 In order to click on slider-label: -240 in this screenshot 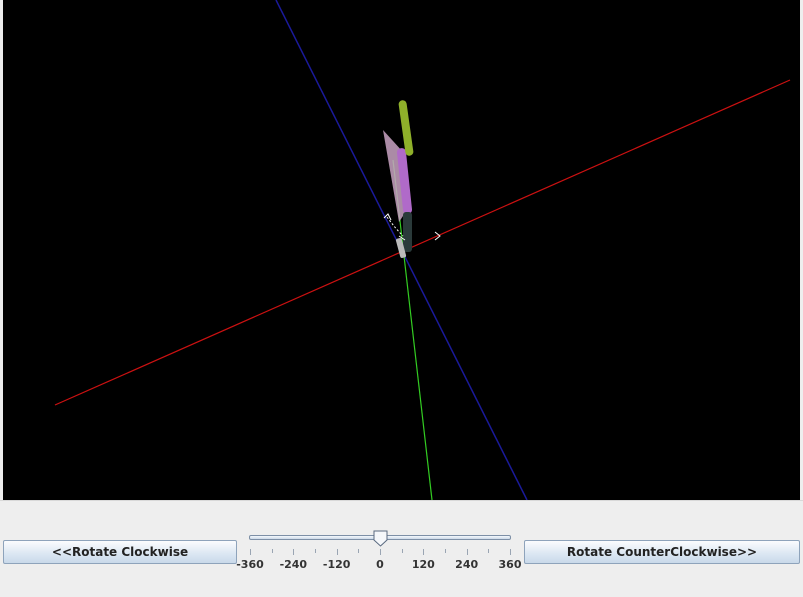, I will do `click(293, 564)`.